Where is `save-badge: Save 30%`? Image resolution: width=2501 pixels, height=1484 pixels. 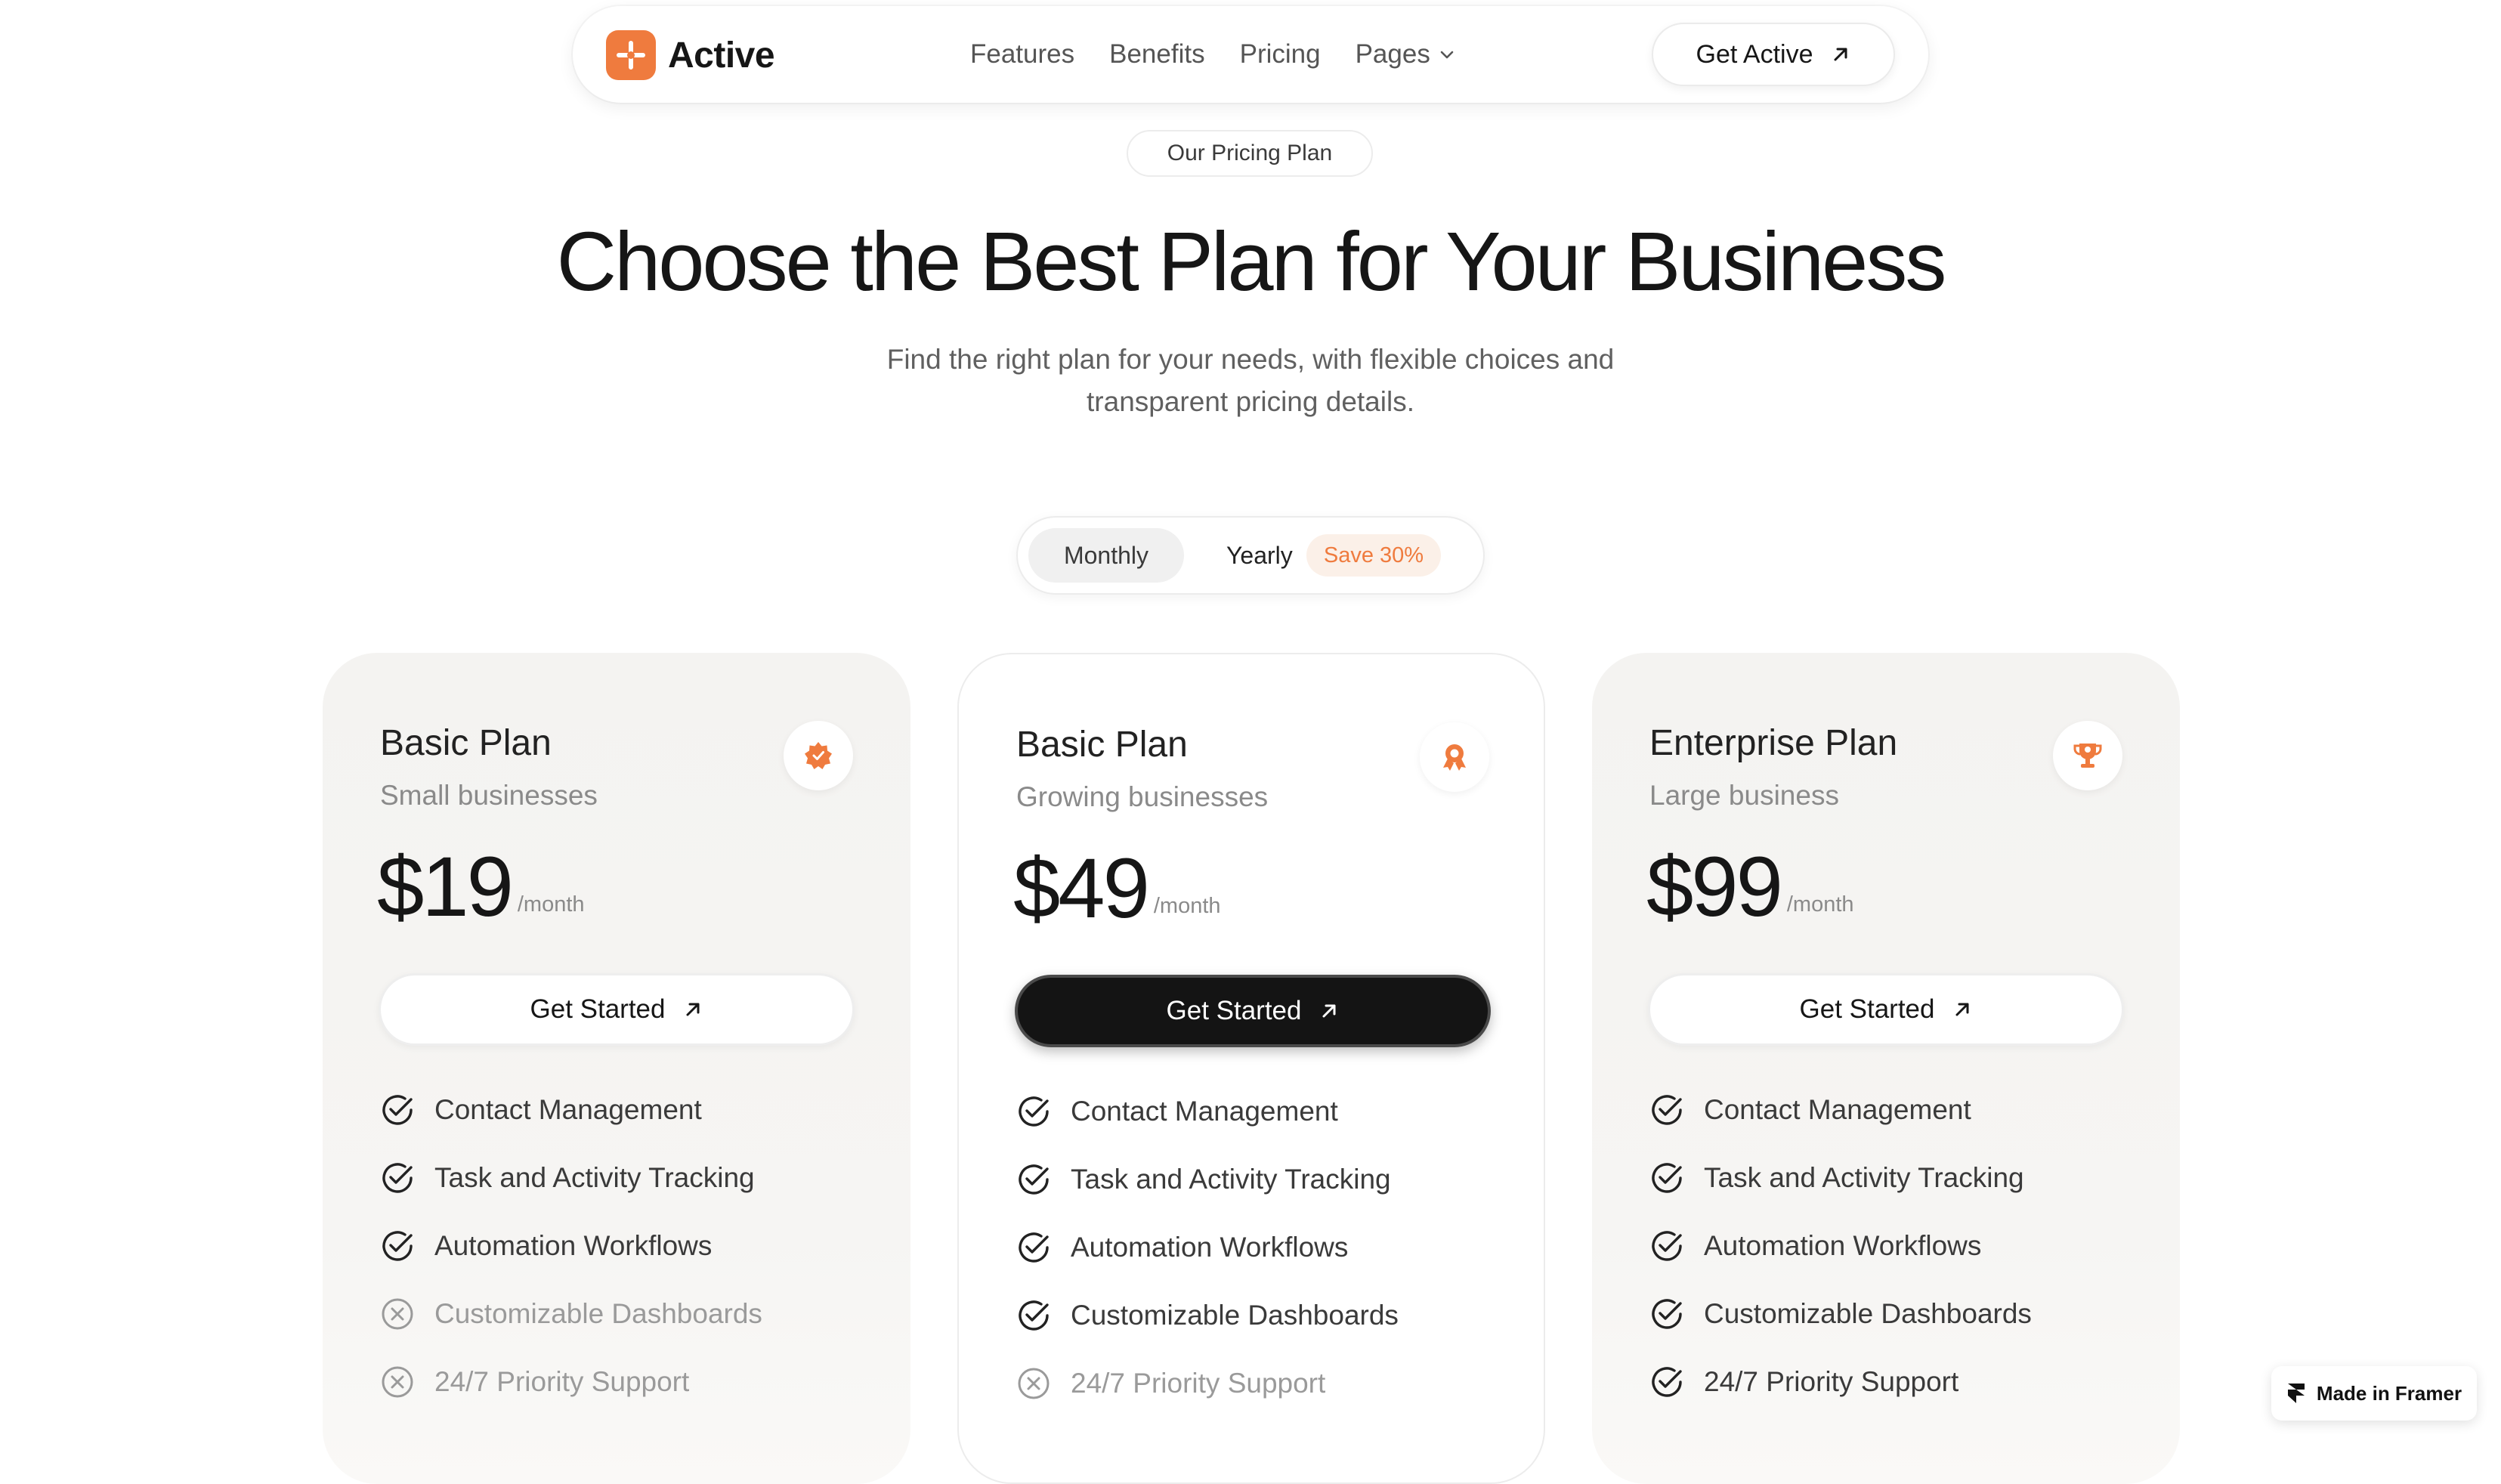
save-badge: Save 30% is located at coordinates (1373, 555).